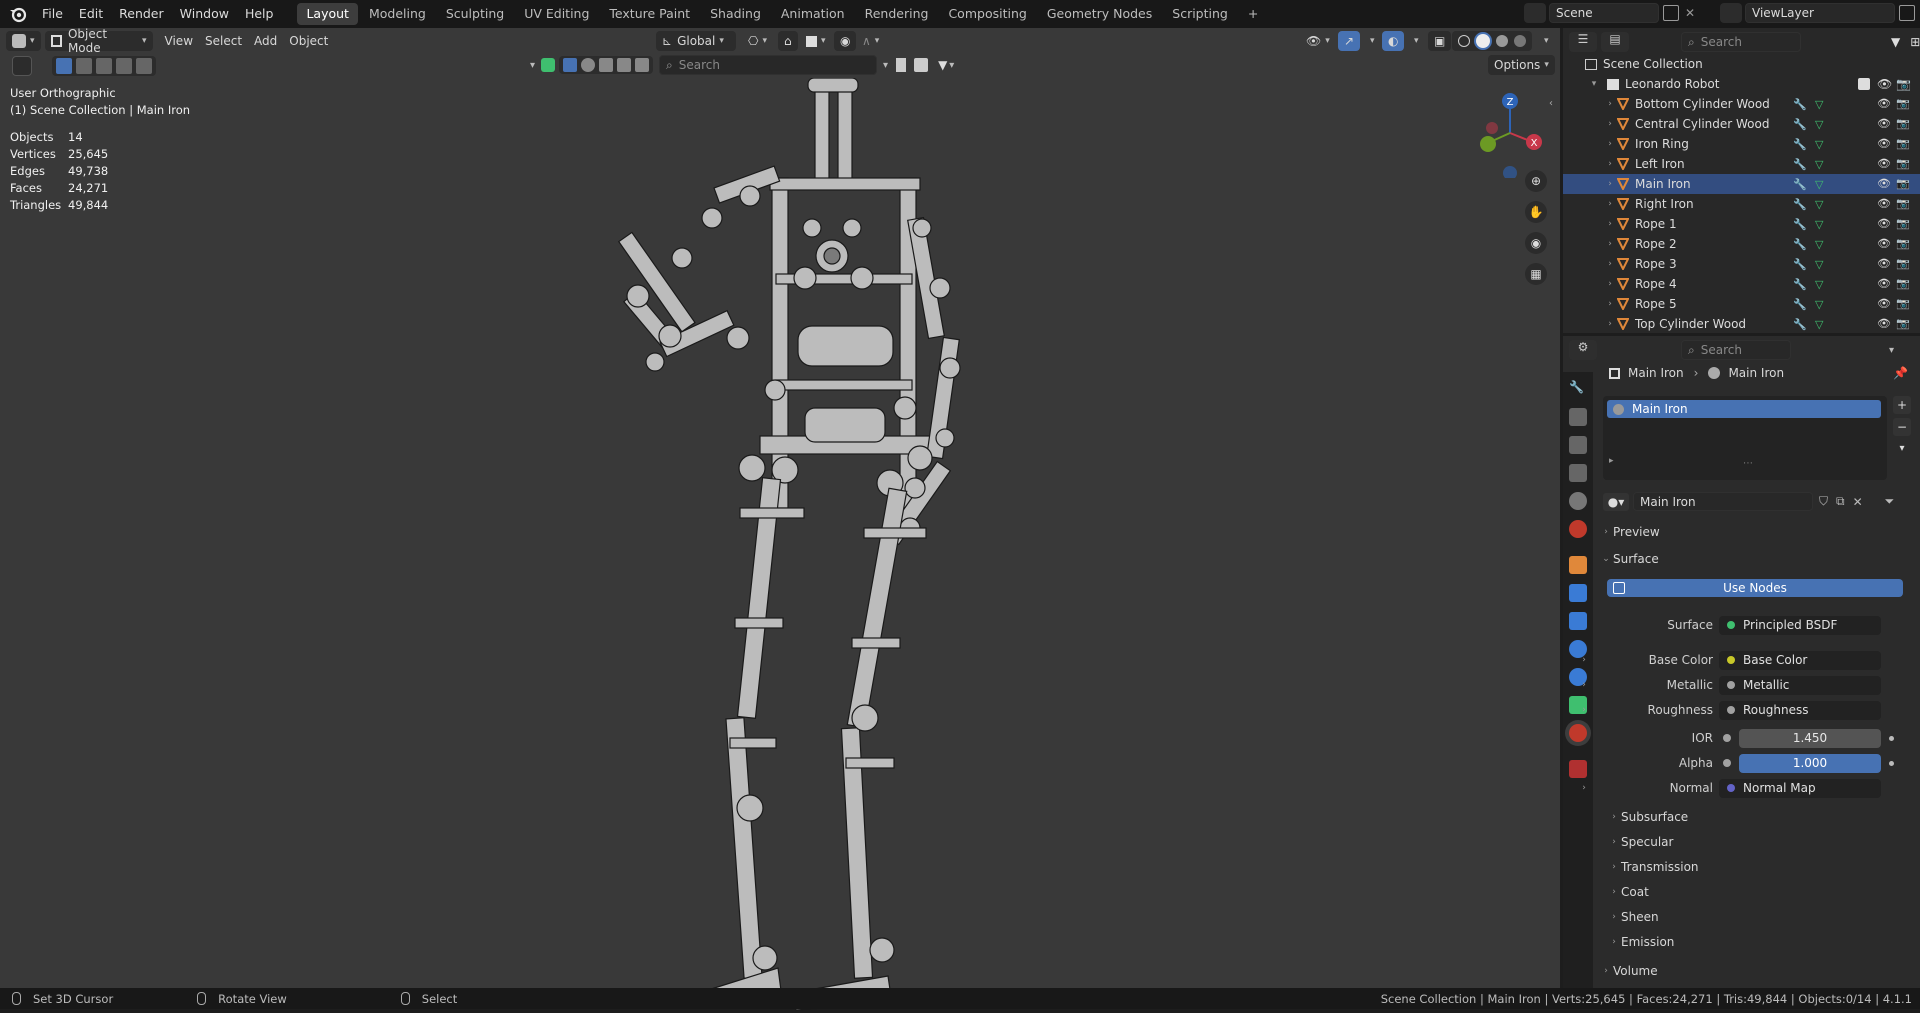 Image resolution: width=1920 pixels, height=1013 pixels. What do you see at coordinates (1414, 41) in the screenshot?
I see `overlays-dropdown: ▾` at bounding box center [1414, 41].